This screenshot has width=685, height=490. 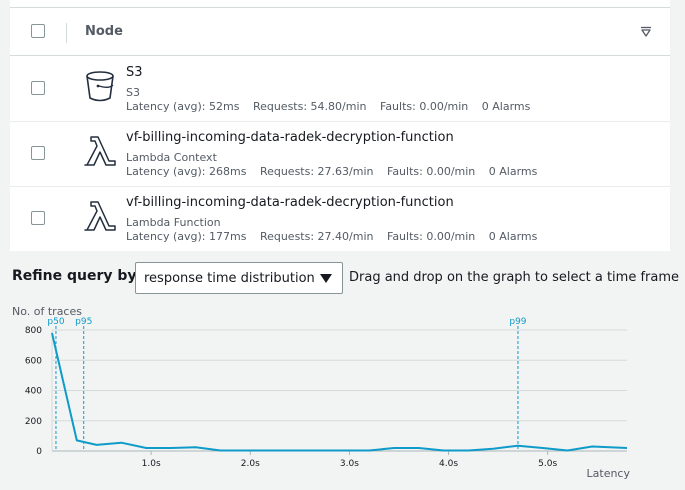 I want to click on sort-descending-icon, so click(x=646, y=32).